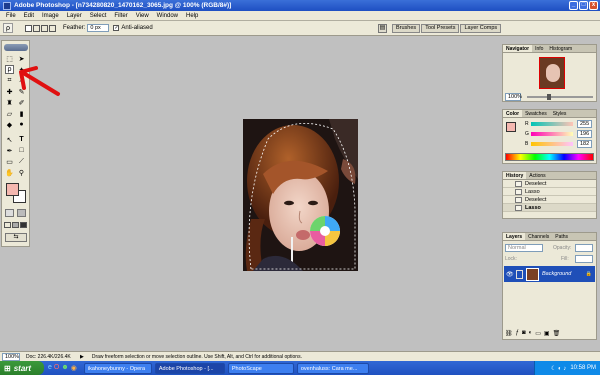  Describe the element at coordinates (549, 97) in the screenshot. I see `navigator-slider-thumb` at that location.